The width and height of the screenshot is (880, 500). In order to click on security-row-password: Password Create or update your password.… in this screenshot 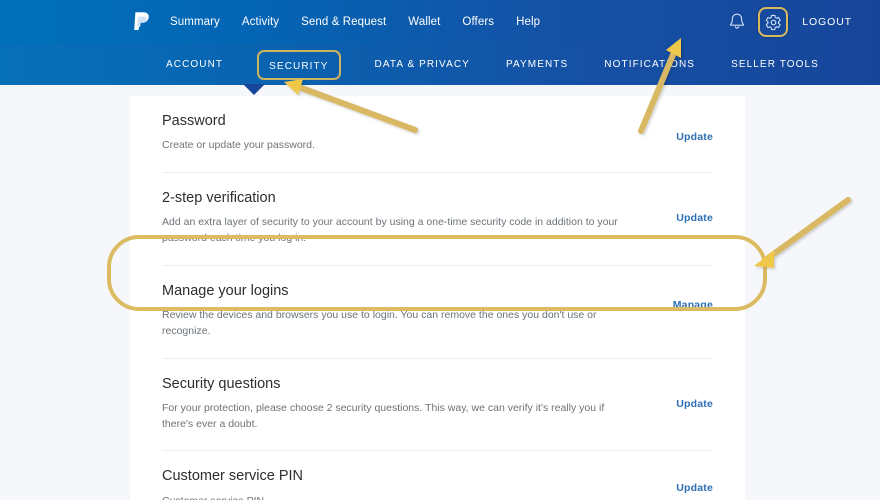, I will do `click(437, 134)`.